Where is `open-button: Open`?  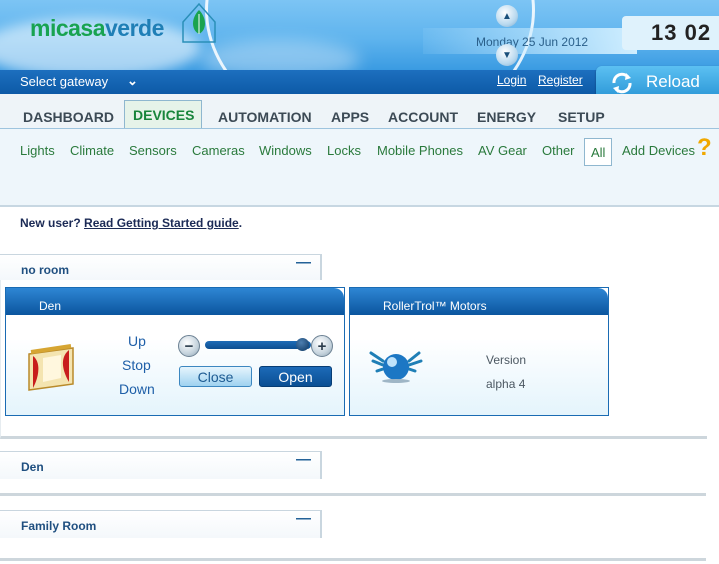 open-button: Open is located at coordinates (295, 376).